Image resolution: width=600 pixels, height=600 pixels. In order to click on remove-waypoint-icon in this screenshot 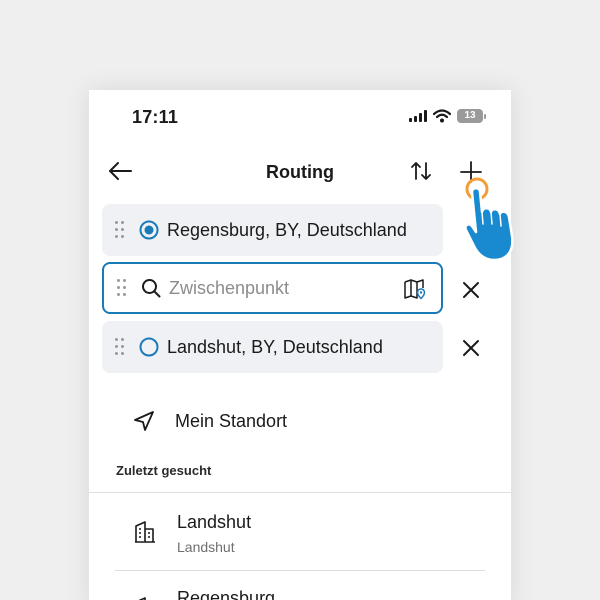, I will do `click(471, 290)`.